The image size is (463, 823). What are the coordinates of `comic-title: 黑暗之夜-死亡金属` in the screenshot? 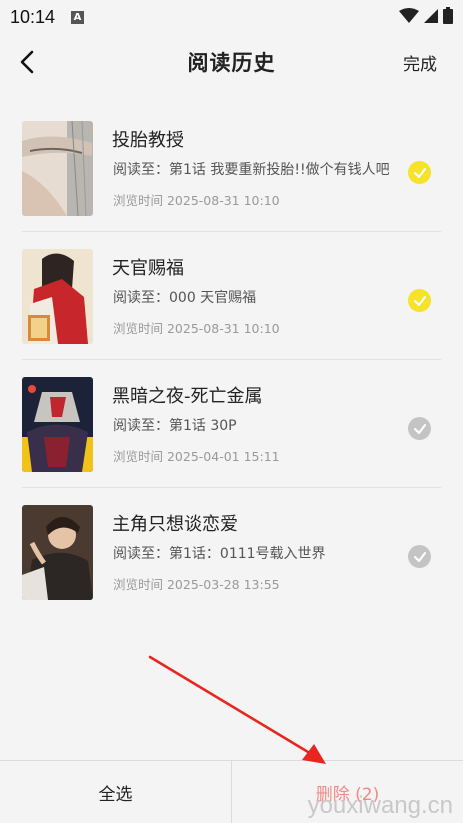 It's located at (187, 396).